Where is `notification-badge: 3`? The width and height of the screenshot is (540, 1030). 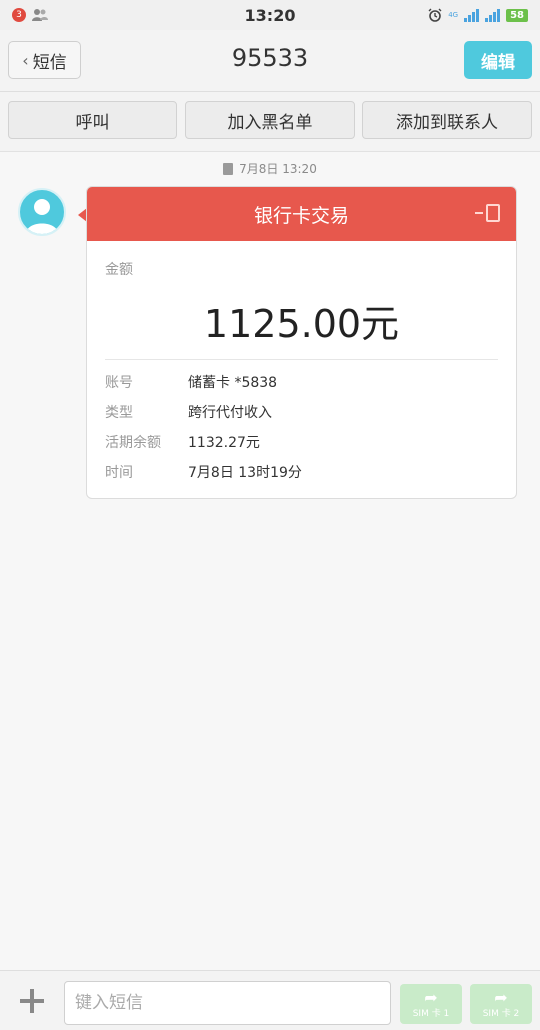
notification-badge: 3 is located at coordinates (19, 15).